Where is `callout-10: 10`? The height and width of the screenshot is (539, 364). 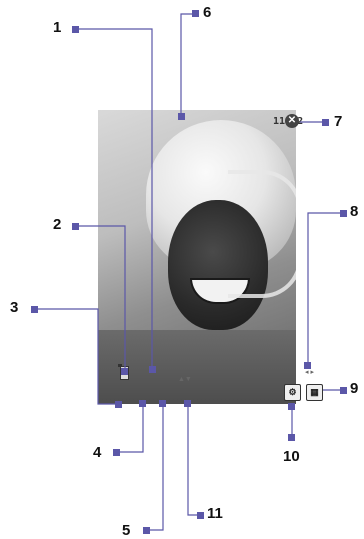 callout-10: 10 is located at coordinates (291, 456).